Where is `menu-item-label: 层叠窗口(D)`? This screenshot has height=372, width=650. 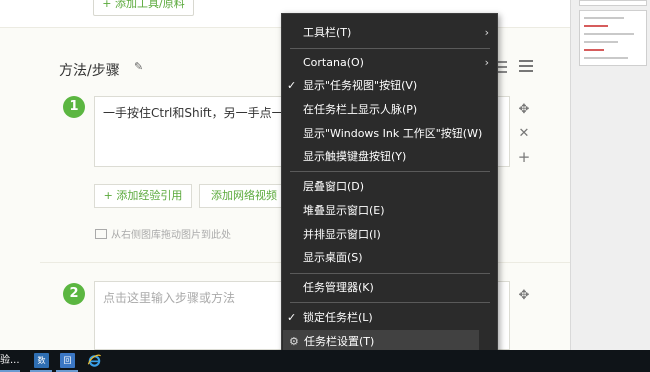
menu-item-label: 层叠窗口(D) is located at coordinates (334, 186).